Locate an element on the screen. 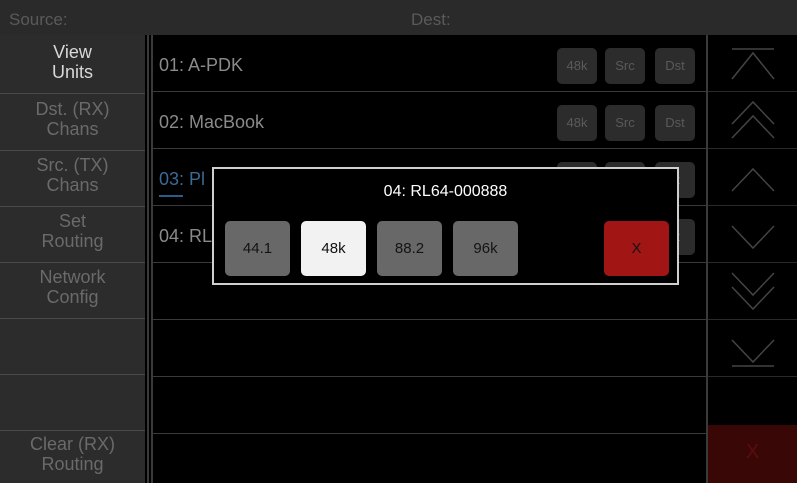  close-nav-button: X is located at coordinates (752, 454).